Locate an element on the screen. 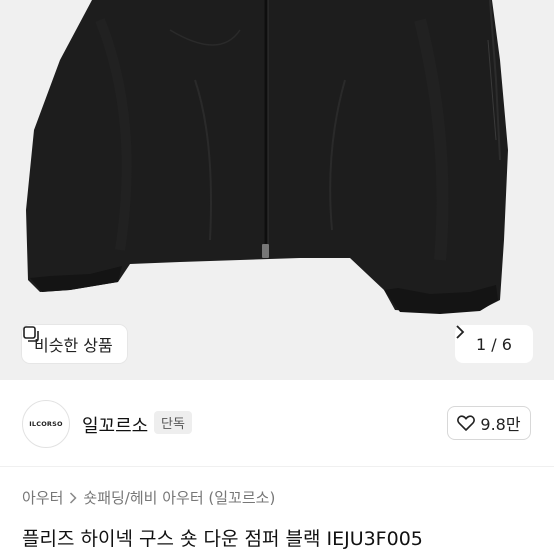  breadcrumb: 아우터 숏패딩/헤비 아우터 (일꼬르소) is located at coordinates (148, 497).